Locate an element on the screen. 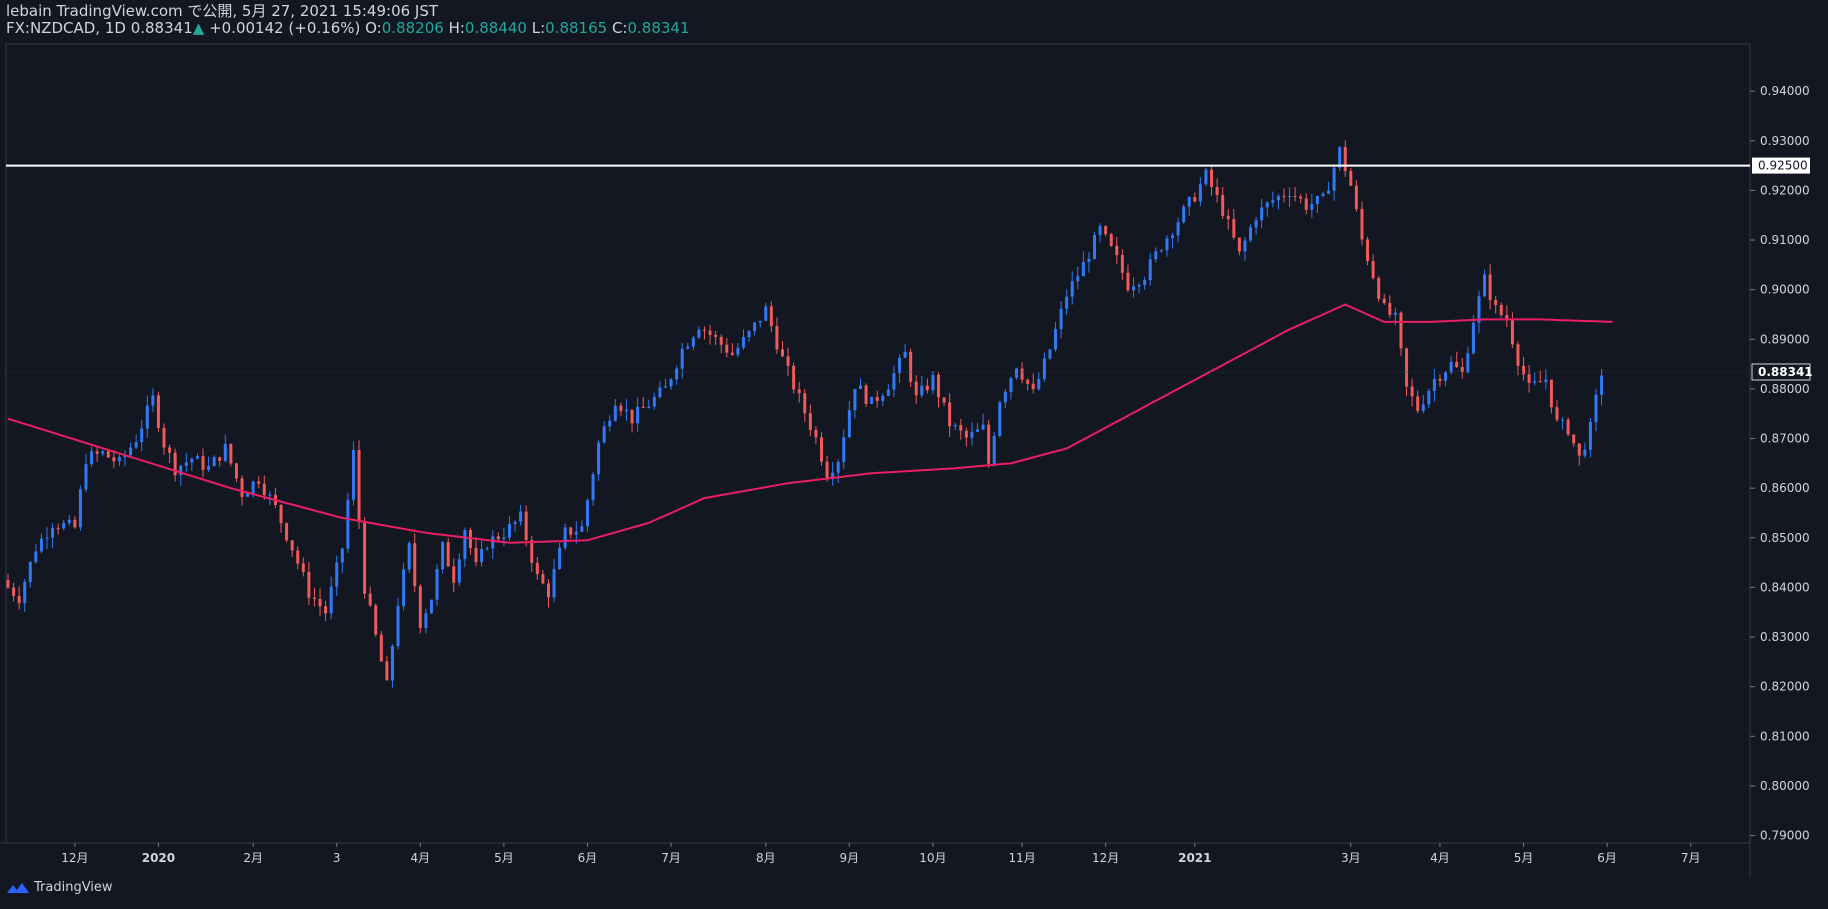 This screenshot has height=909, width=1828. time-tick-label: 6月 is located at coordinates (588, 858).